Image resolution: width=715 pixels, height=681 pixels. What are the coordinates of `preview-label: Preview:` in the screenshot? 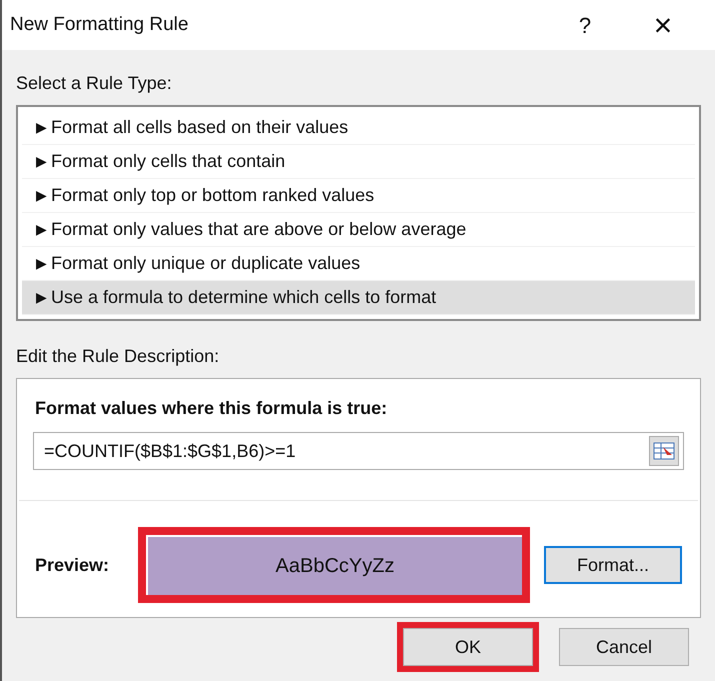 It's located at (72, 565).